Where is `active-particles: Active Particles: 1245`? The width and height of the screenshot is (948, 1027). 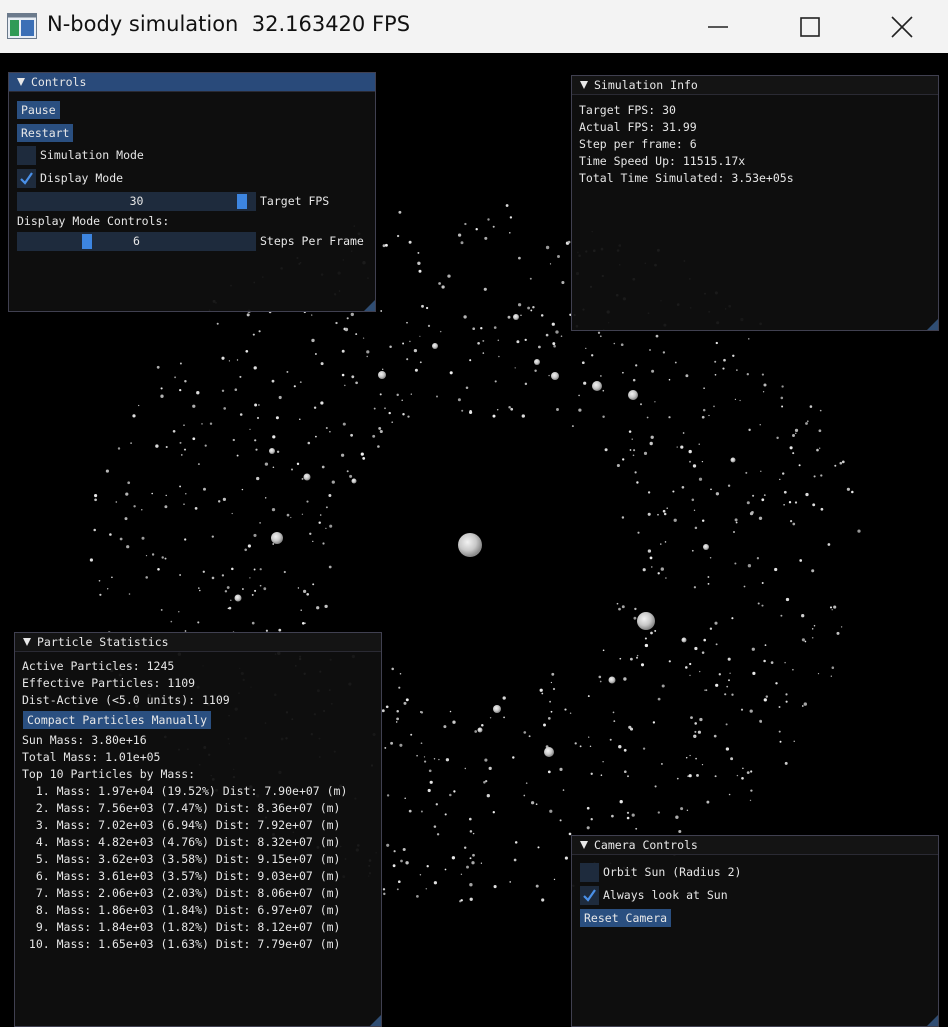 active-particles: Active Particles: 1245 is located at coordinates (98, 666).